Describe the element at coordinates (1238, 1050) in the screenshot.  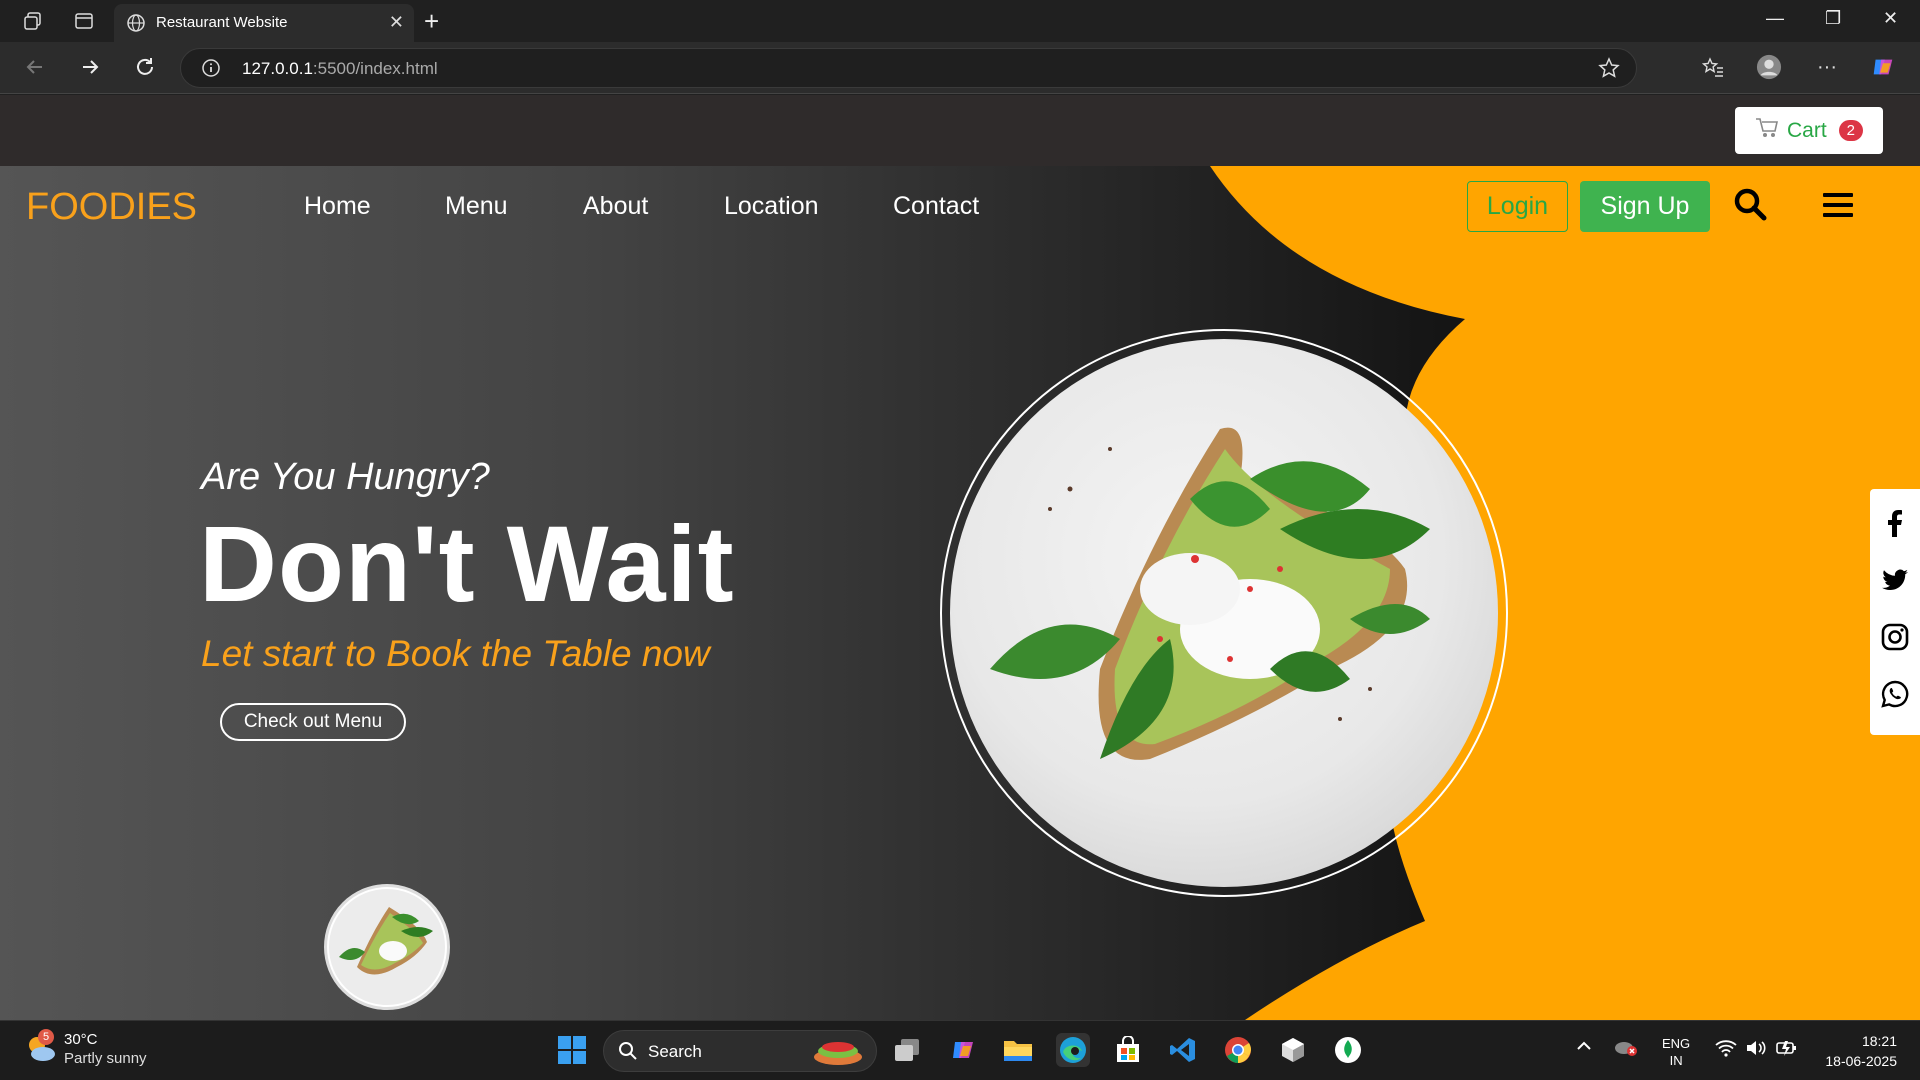
I see `chrome-icon` at that location.